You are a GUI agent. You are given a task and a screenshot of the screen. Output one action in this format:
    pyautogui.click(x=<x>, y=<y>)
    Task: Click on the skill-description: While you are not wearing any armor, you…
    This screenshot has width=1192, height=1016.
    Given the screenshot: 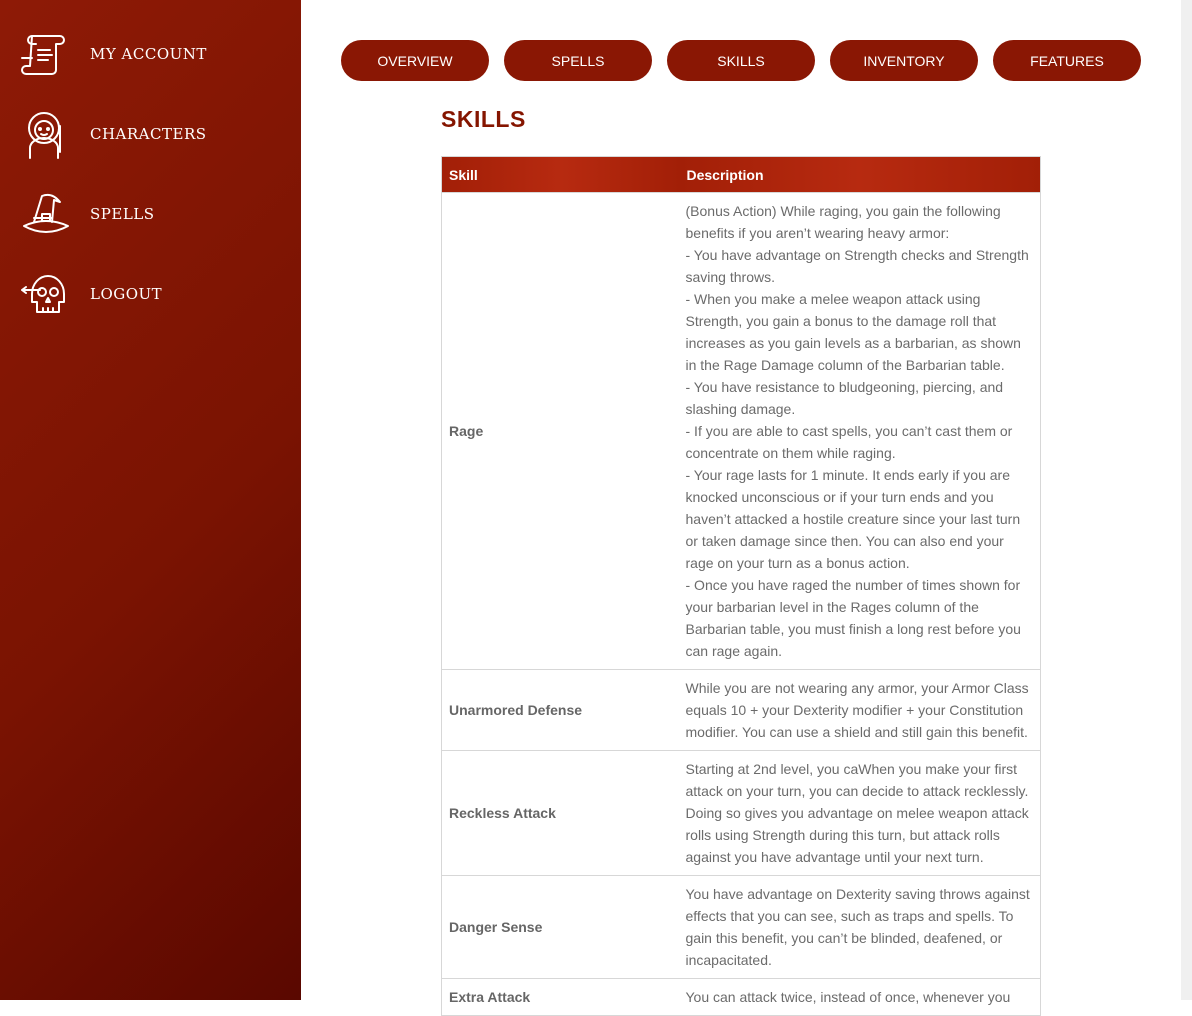 What is the action you would take?
    pyautogui.click(x=860, y=710)
    